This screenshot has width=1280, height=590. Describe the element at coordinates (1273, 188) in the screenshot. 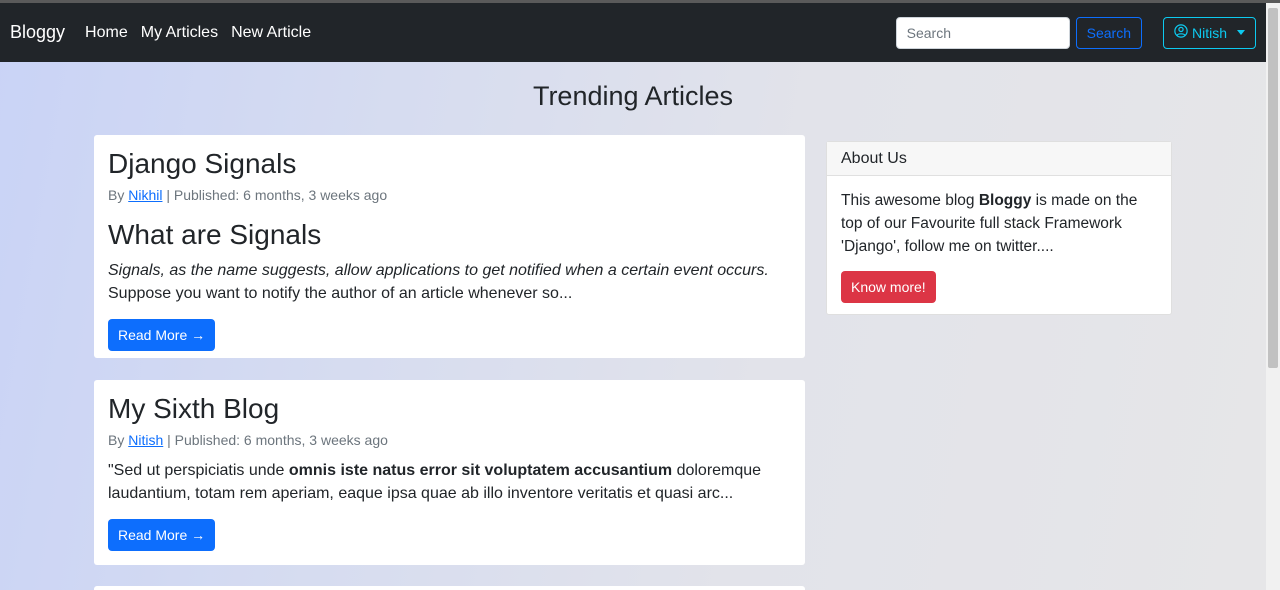

I see `scrollbar-thumb` at that location.